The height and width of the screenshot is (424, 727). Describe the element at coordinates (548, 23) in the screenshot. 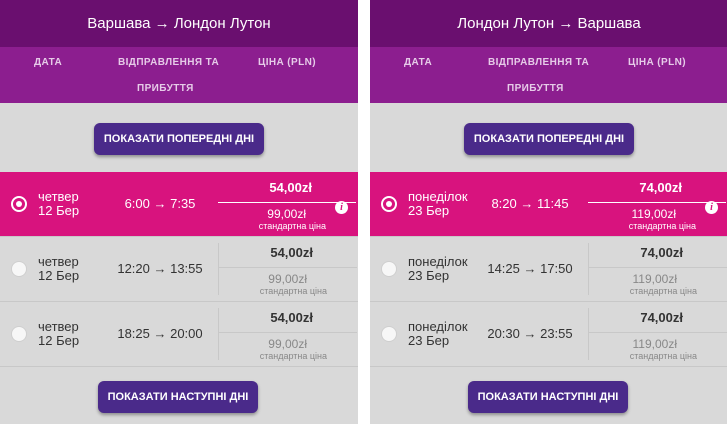

I see `route-title: Лондон Лутон → Варшава` at that location.